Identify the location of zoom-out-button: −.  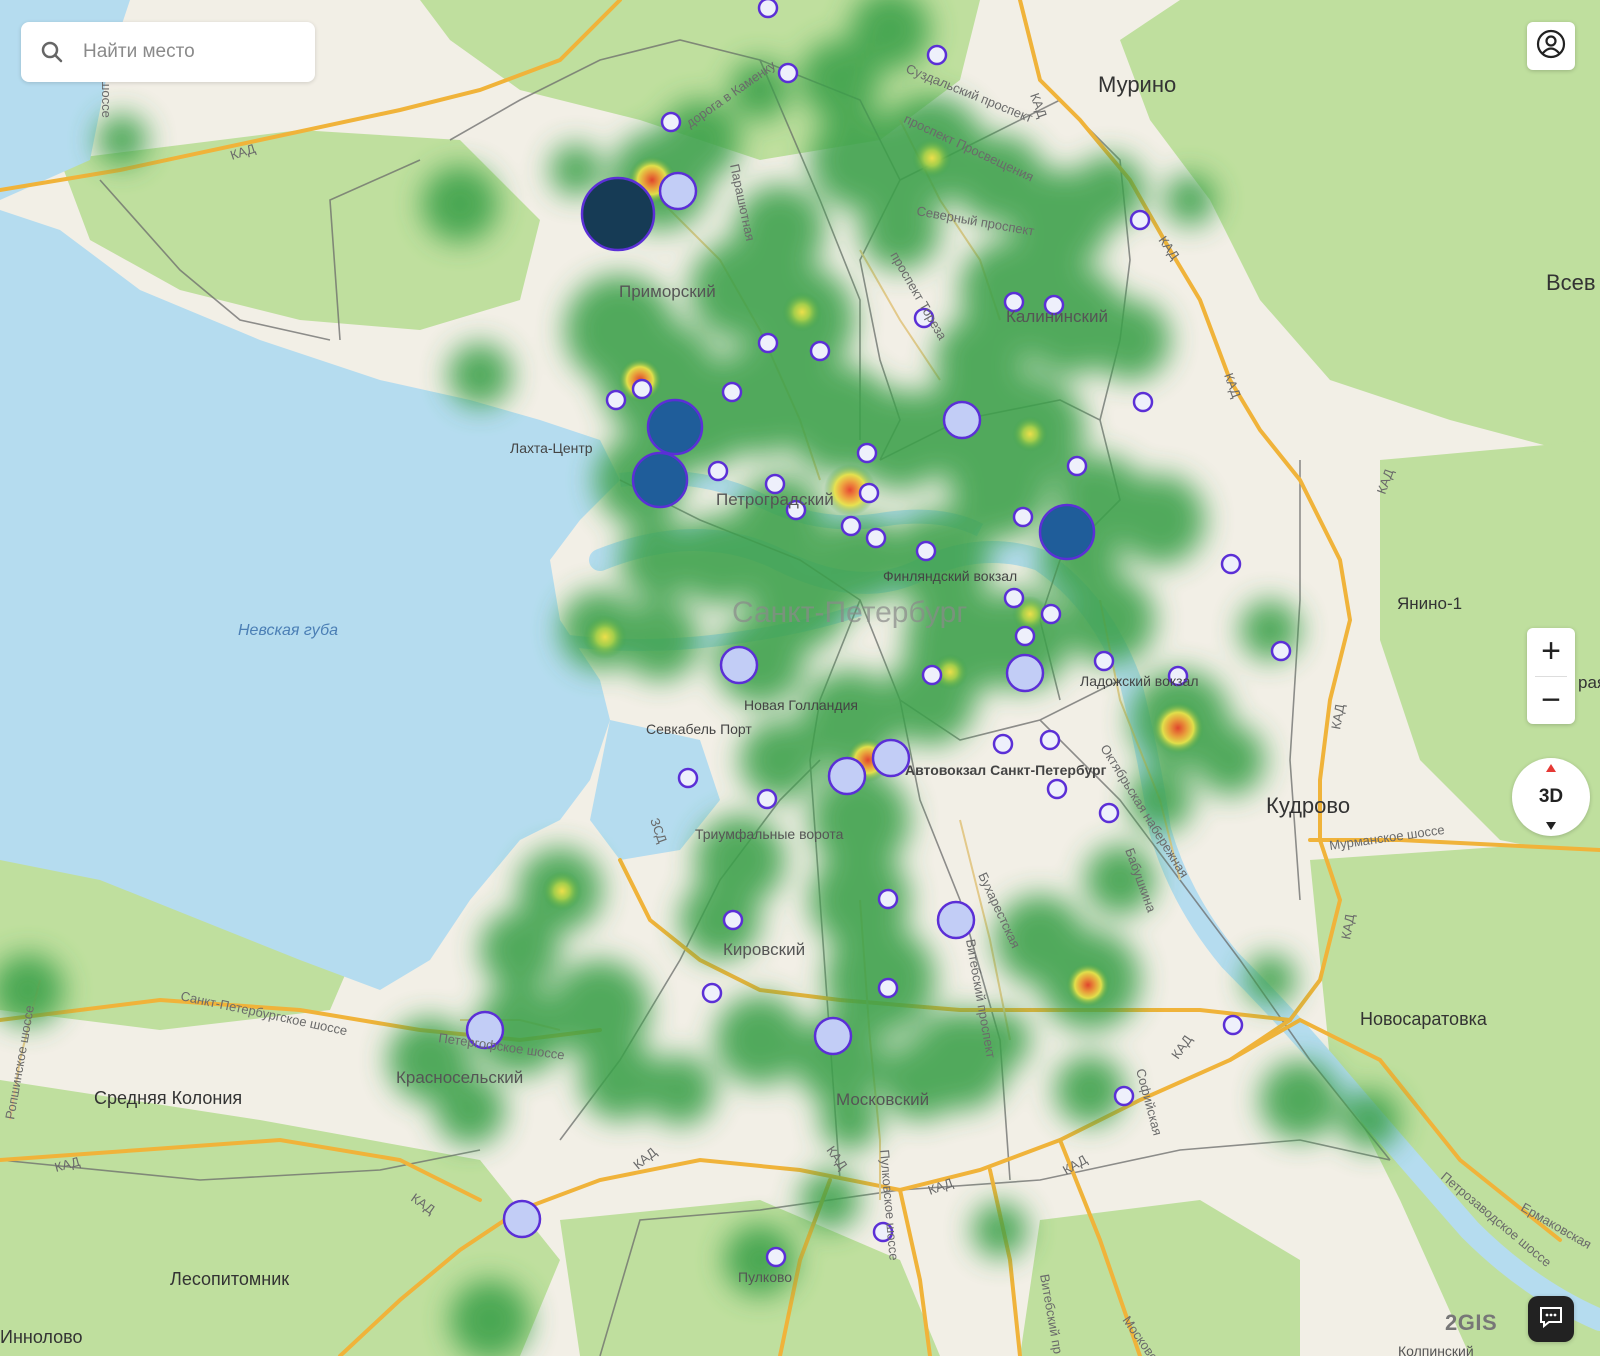
(1551, 700).